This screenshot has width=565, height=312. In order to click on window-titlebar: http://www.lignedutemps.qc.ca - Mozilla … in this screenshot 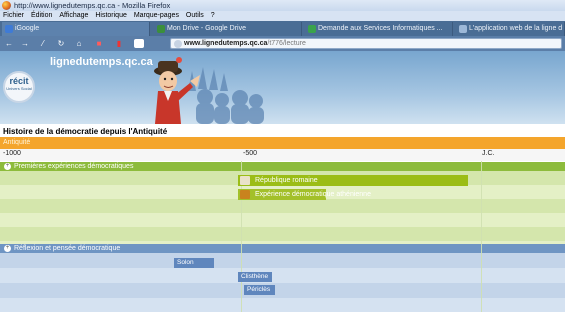, I will do `click(282, 5)`.